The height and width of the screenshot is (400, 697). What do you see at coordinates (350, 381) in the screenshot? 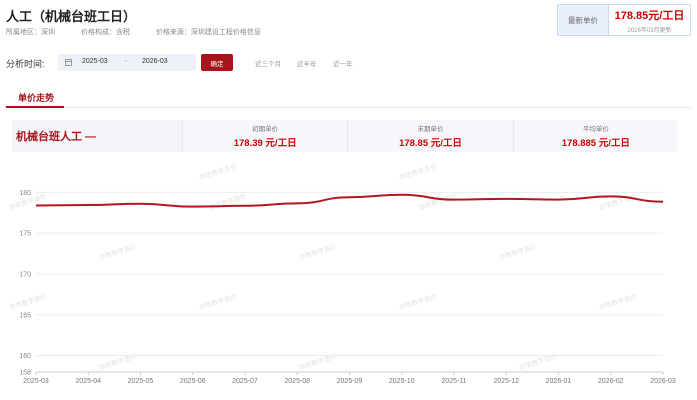
I see `x-tick-label: 2025-09` at bounding box center [350, 381].